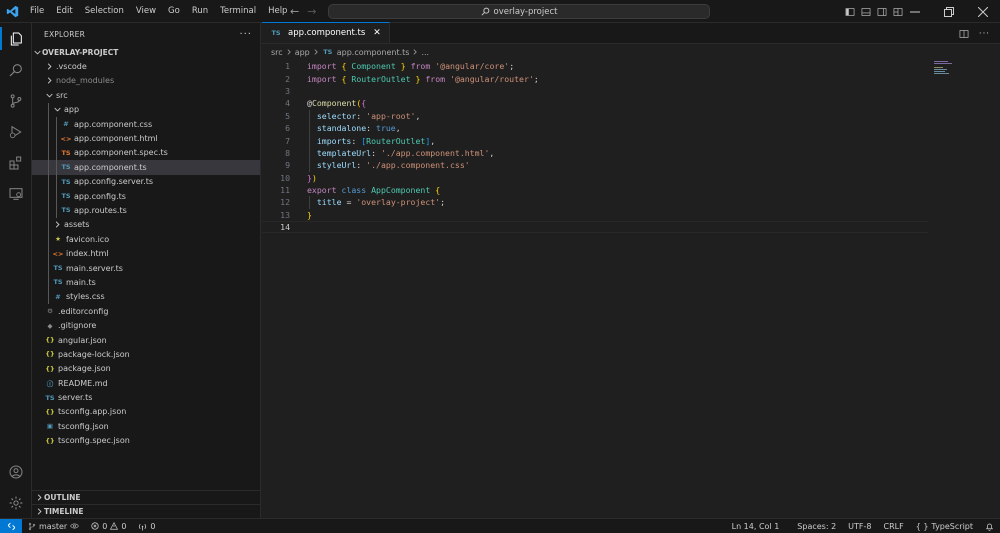 Image resolution: width=1000 pixels, height=533 pixels. What do you see at coordinates (631, 140) in the screenshot?
I see `code-line: 7 imports: [RouterOutlet],` at bounding box center [631, 140].